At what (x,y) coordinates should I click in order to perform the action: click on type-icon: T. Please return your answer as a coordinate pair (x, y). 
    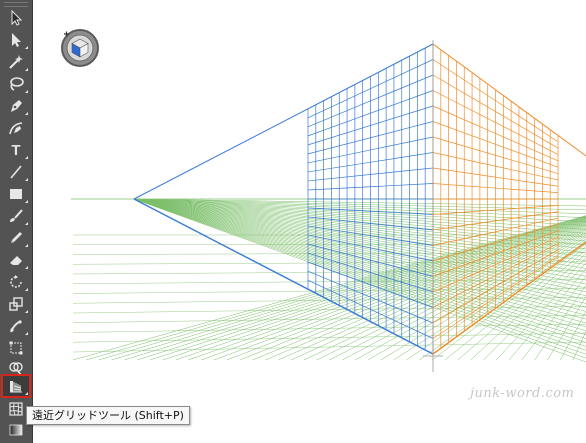
    Looking at the image, I should click on (16, 150).